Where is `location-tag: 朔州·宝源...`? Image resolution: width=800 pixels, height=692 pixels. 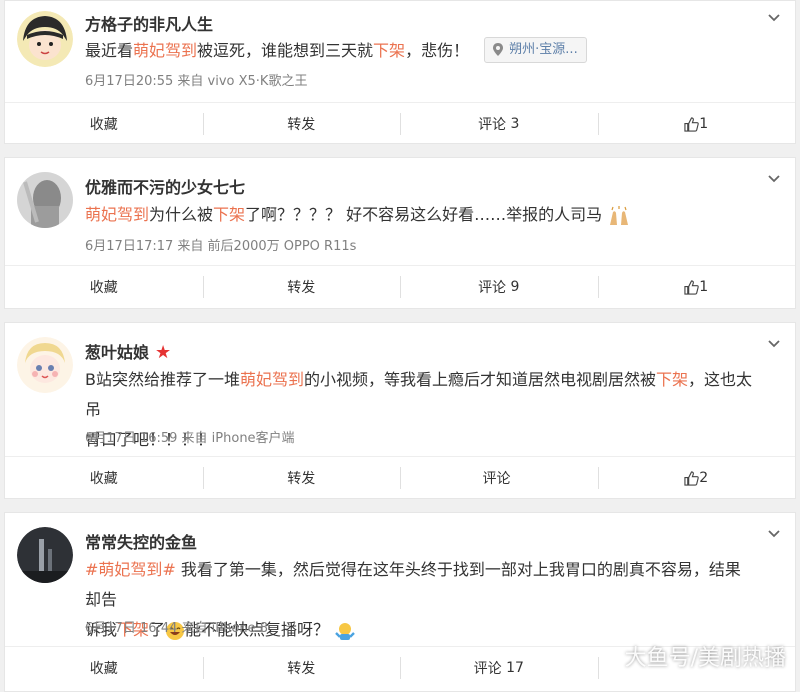
location-tag: 朔州·宝源... is located at coordinates (535, 49).